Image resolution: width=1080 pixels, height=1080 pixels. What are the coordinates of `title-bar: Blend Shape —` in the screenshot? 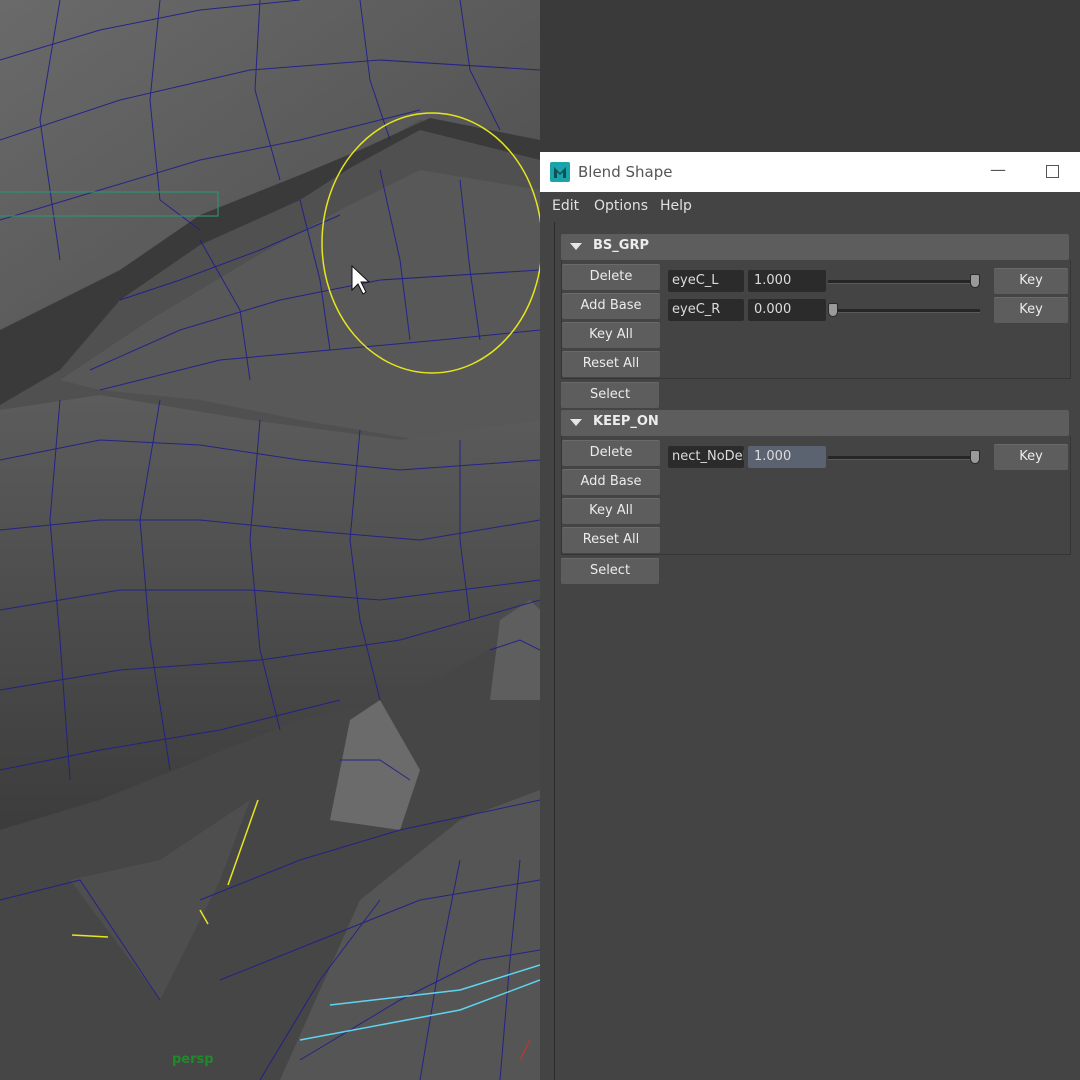 It's located at (810, 172).